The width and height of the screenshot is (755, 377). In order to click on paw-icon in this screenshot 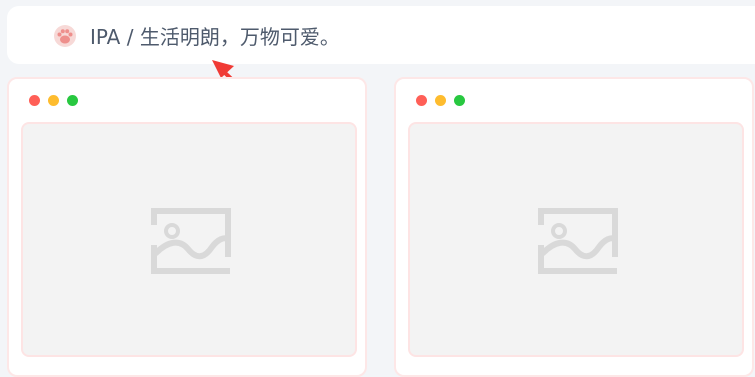, I will do `click(65, 36)`.